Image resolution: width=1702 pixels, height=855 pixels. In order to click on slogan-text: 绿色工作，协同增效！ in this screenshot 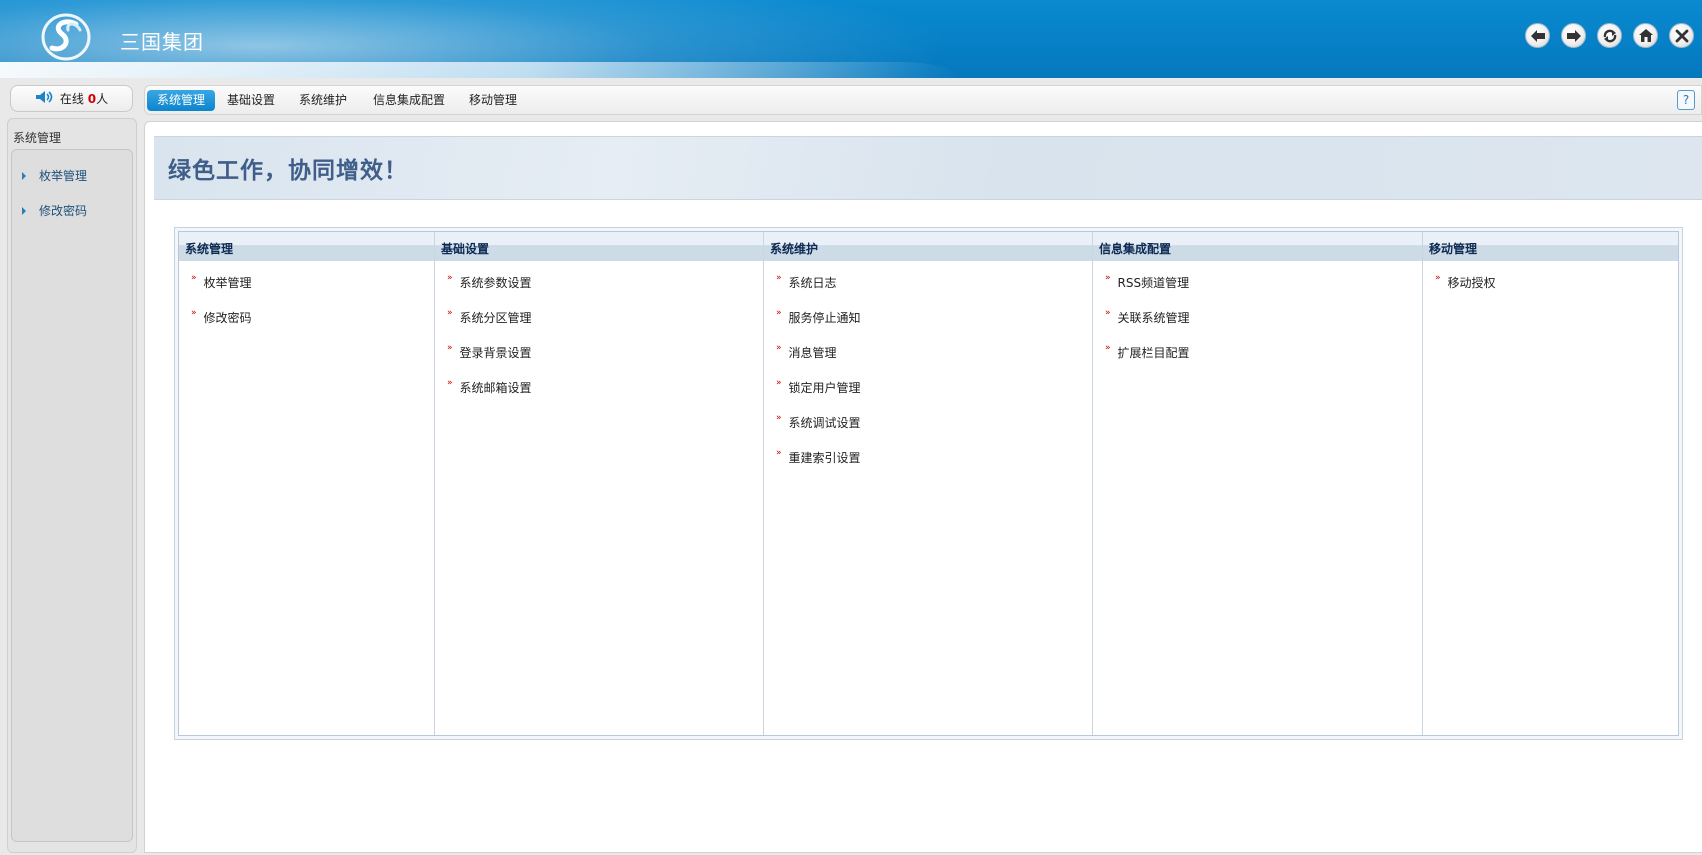, I will do `click(288, 170)`.